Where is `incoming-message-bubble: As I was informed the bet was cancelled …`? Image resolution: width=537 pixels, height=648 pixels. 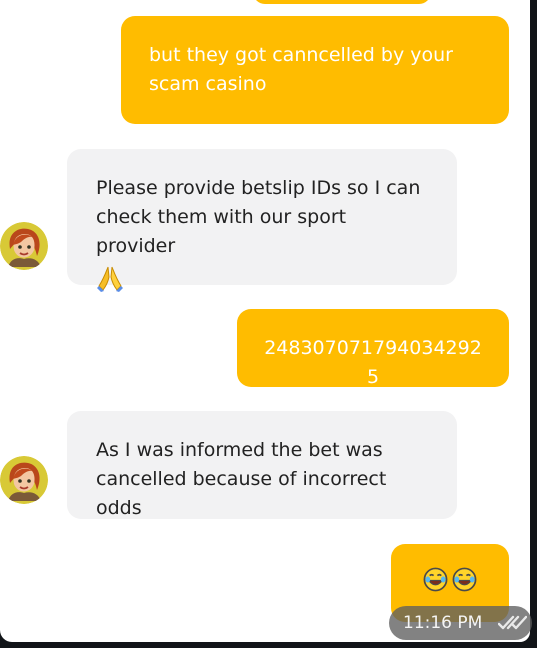 incoming-message-bubble: As I was informed the bet was cancelled … is located at coordinates (262, 465).